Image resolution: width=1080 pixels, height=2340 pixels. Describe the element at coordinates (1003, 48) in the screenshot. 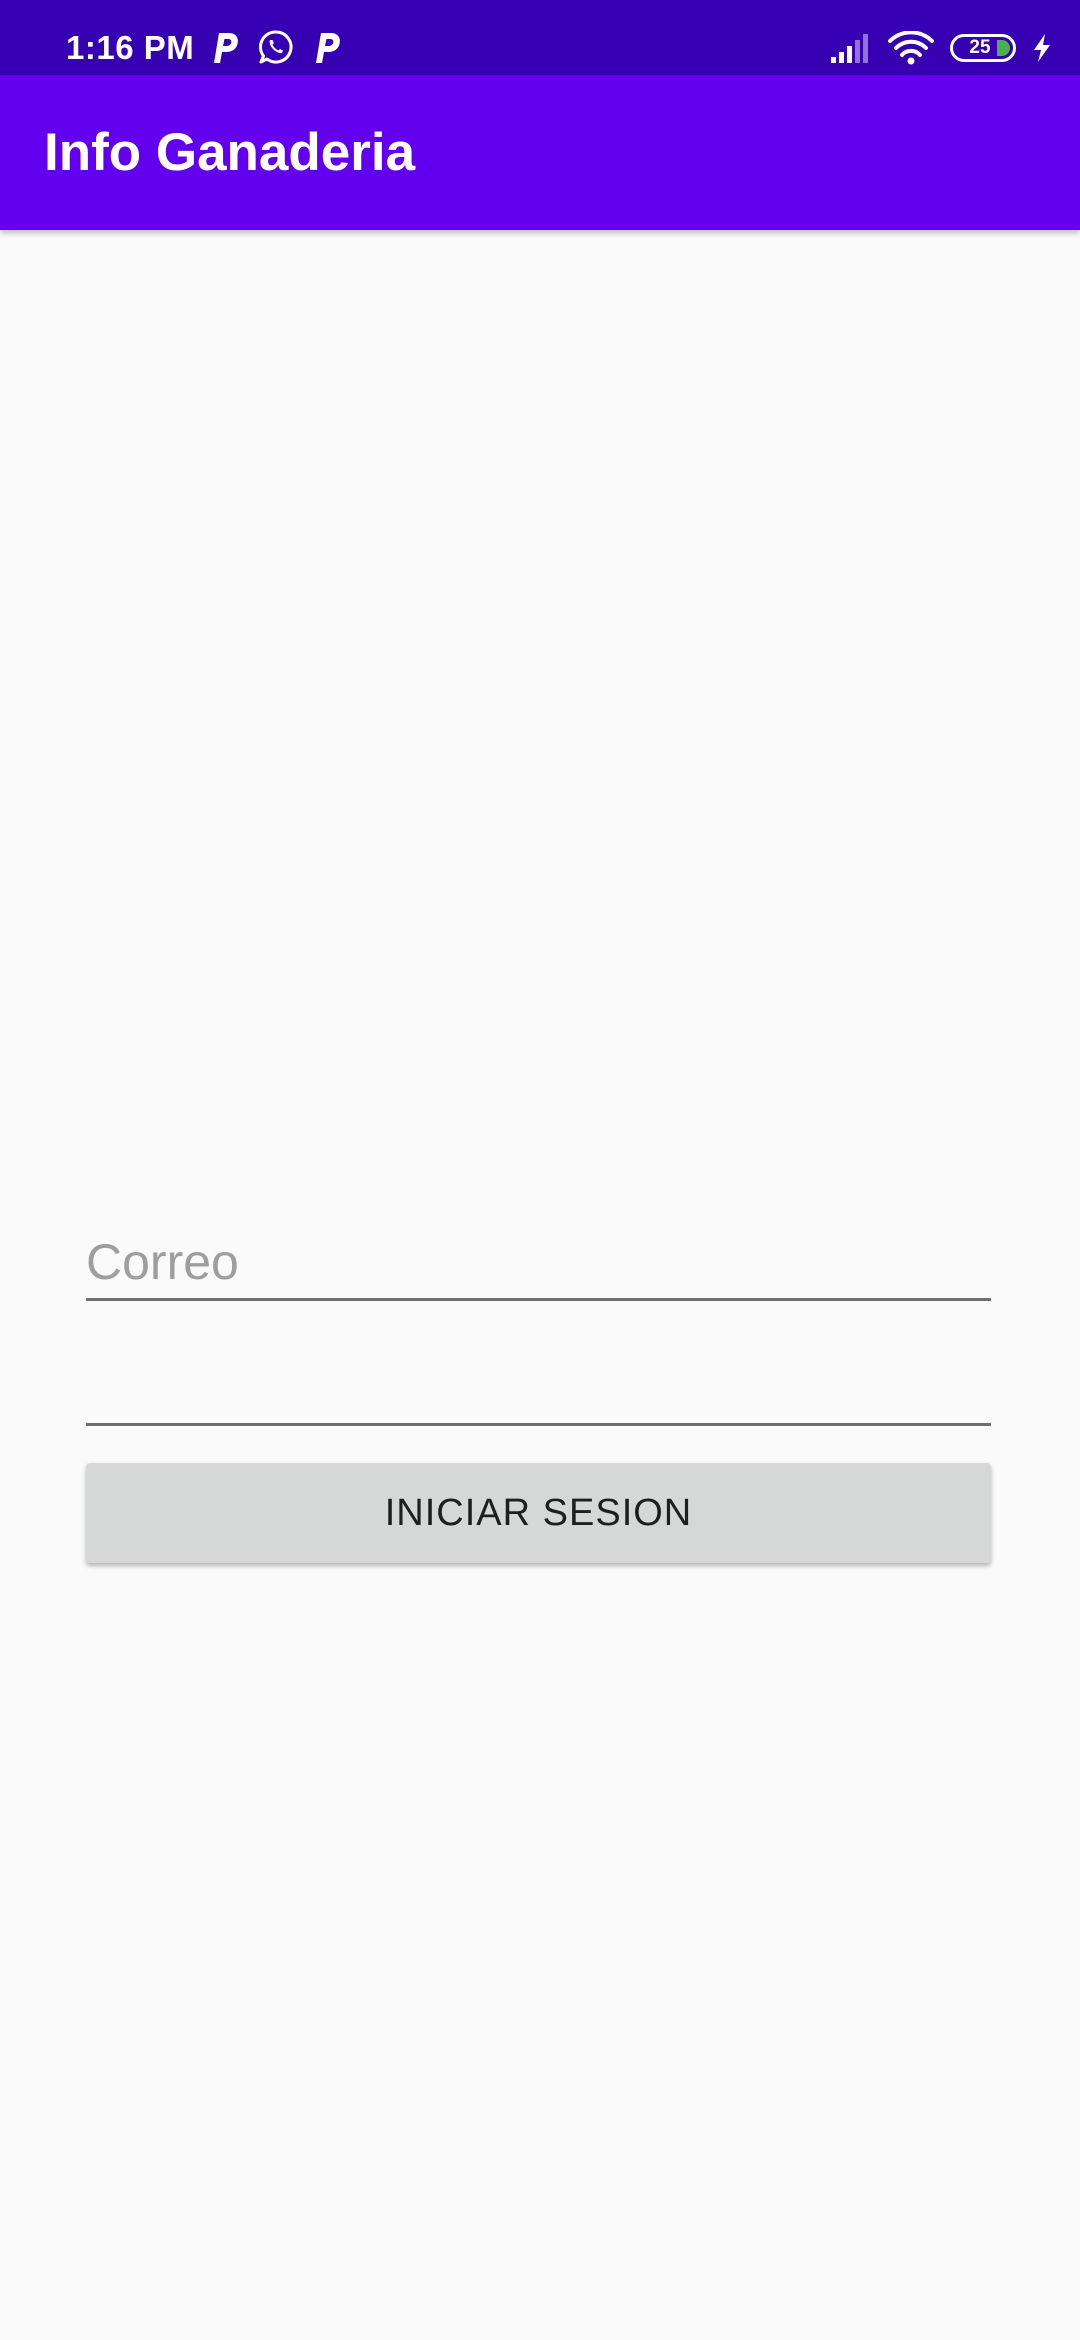

I see `battery-fill` at that location.